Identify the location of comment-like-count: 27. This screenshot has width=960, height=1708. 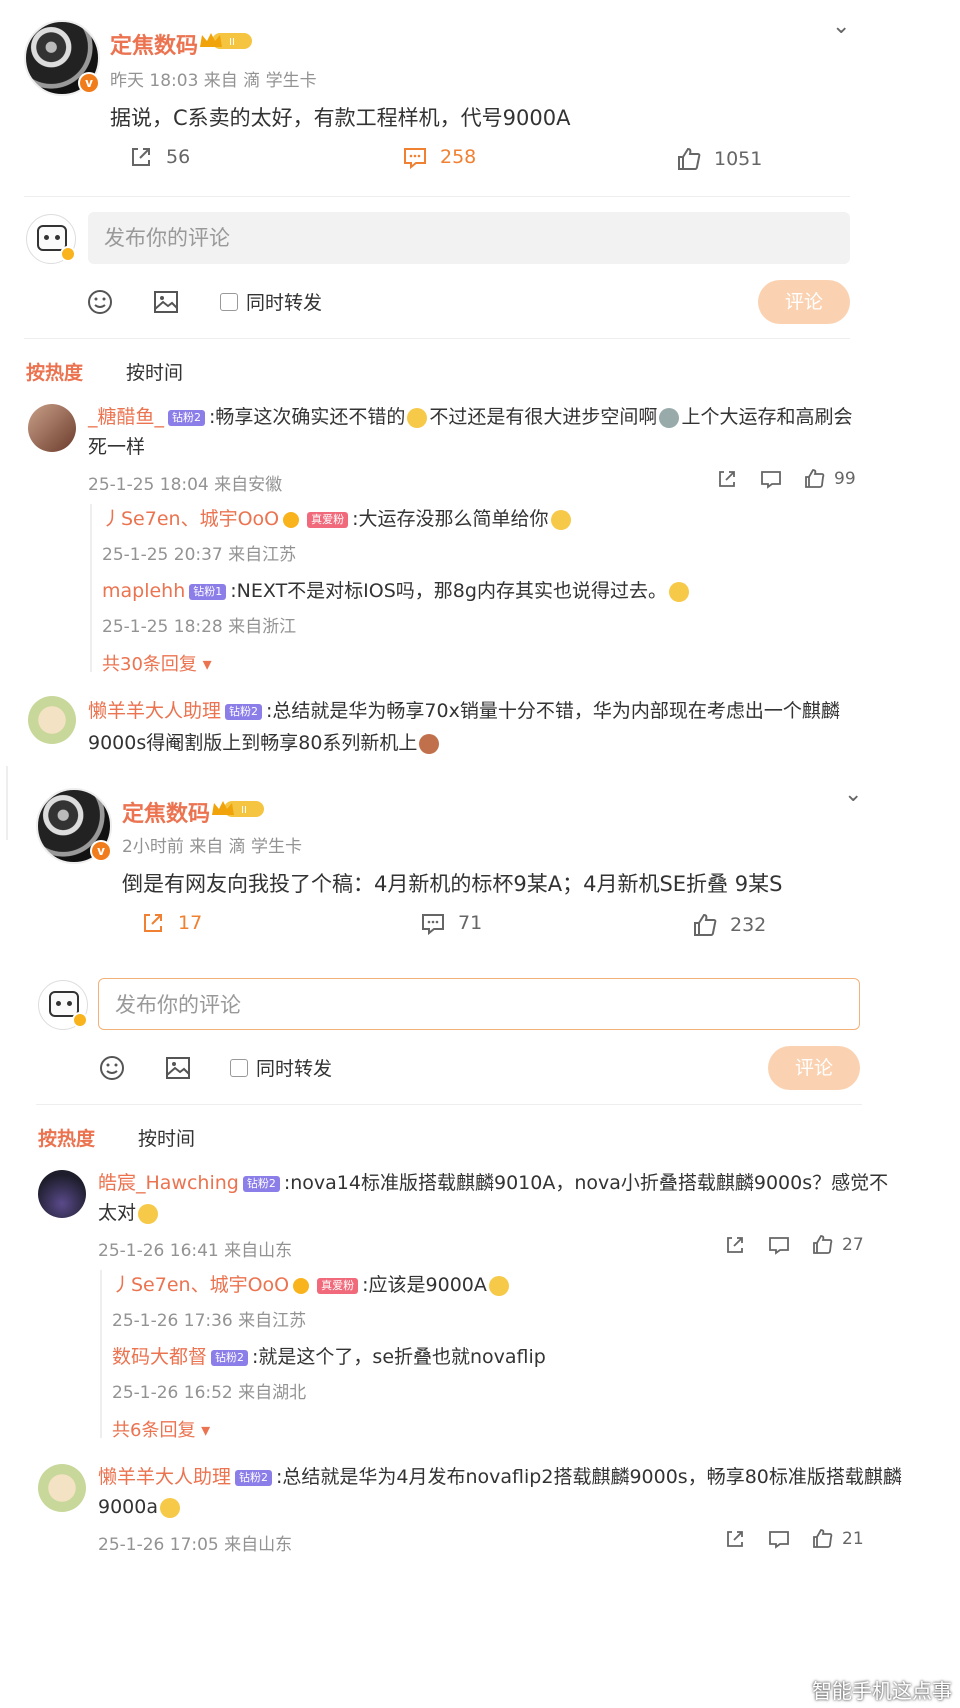
(853, 1245).